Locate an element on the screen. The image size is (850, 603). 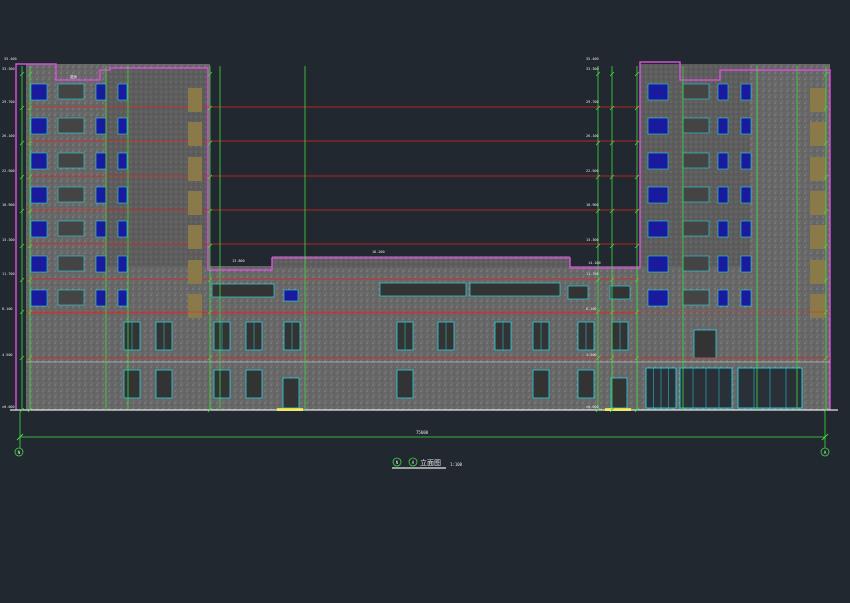
overall-dimension-line: 75600 is located at coordinates (422, 430).